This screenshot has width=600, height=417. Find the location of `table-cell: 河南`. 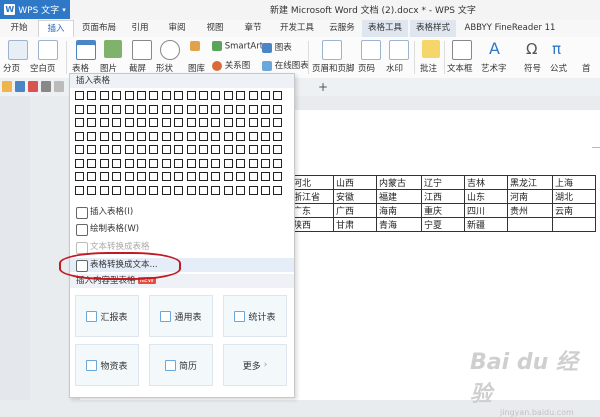

table-cell: 河南 is located at coordinates (530, 196).